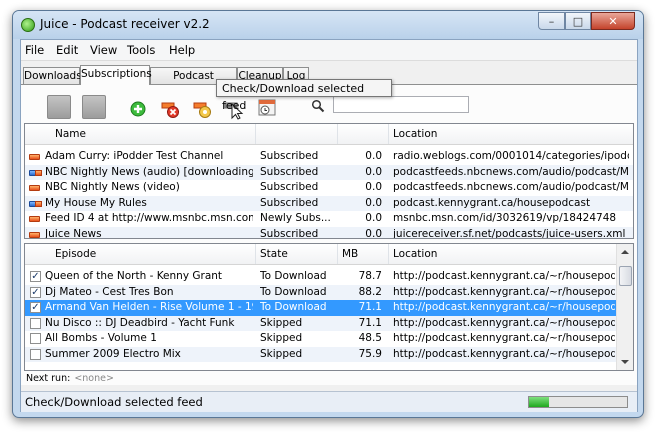 The height and width of the screenshot is (434, 660). Describe the element at coordinates (125, 24) in the screenshot. I see `window-title: Juice - Podcast receiver v2.2` at that location.